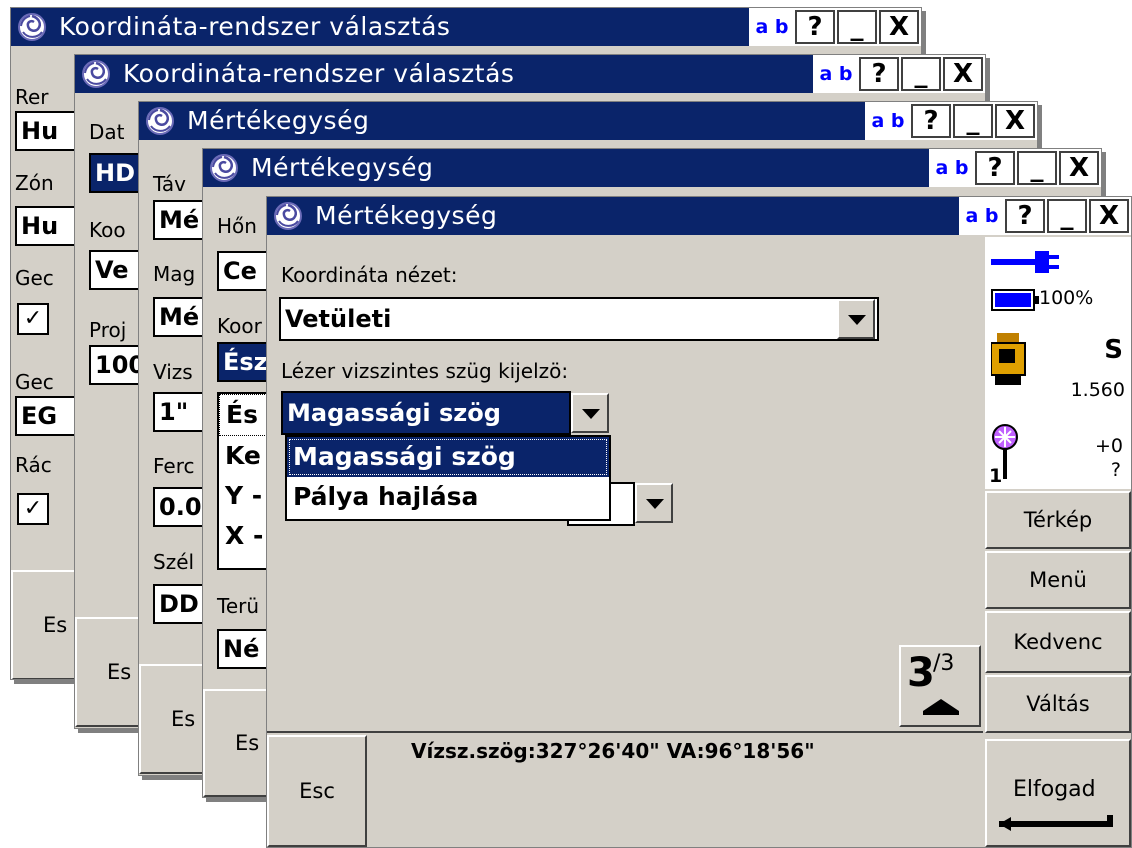 The width and height of the screenshot is (1132, 848). Describe the element at coordinates (426, 413) in the screenshot. I see `laser-display-select: Magassági szög` at that location.